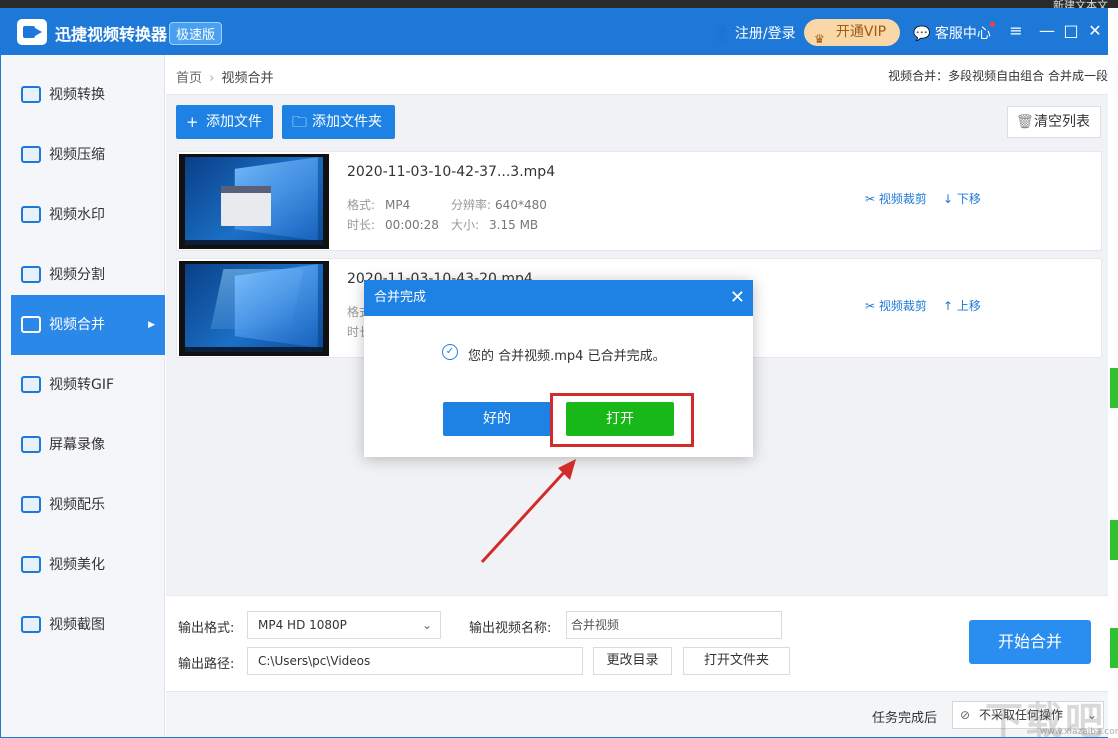  I want to click on file-size: 大小: 3.15 MB, so click(494, 224).